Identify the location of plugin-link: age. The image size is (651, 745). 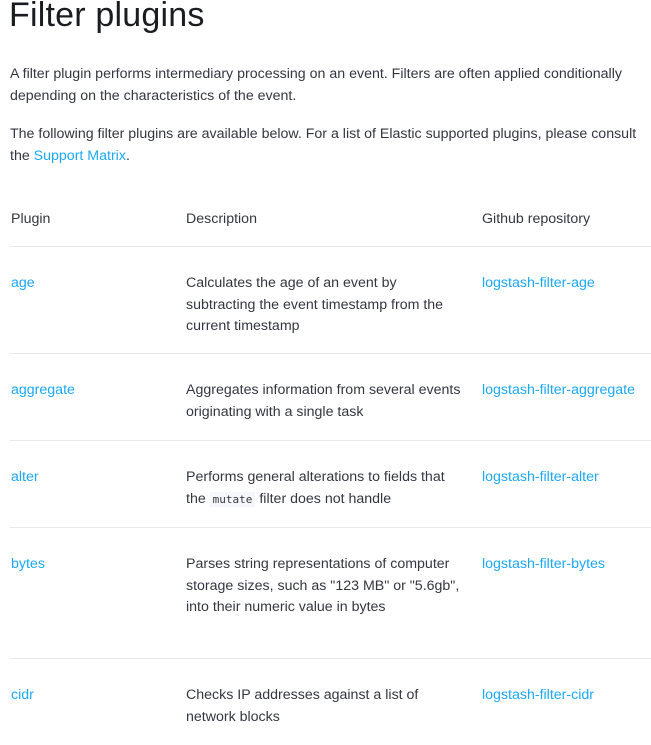
(23, 284).